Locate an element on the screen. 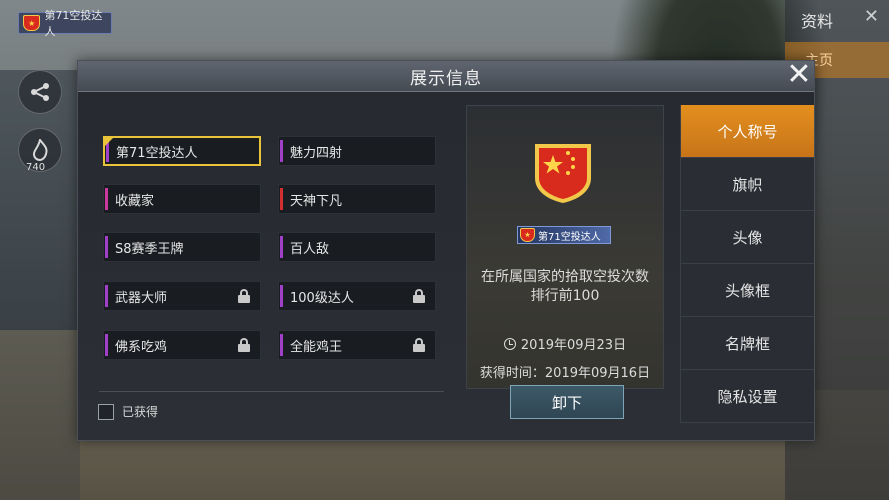  title-item-label: 全能鸡王 is located at coordinates (316, 347).